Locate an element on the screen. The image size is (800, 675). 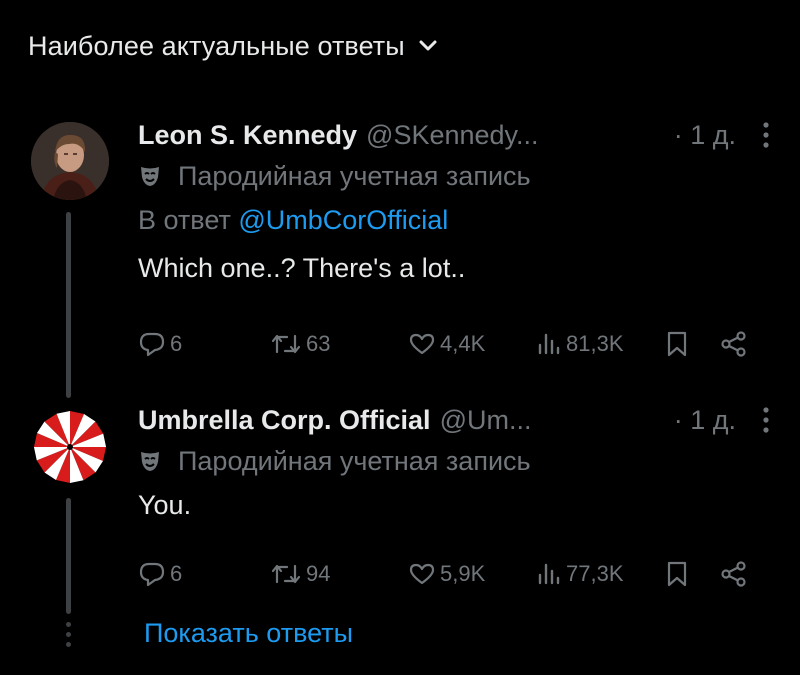
author-name: Leon S. Kennedy is located at coordinates (247, 135).